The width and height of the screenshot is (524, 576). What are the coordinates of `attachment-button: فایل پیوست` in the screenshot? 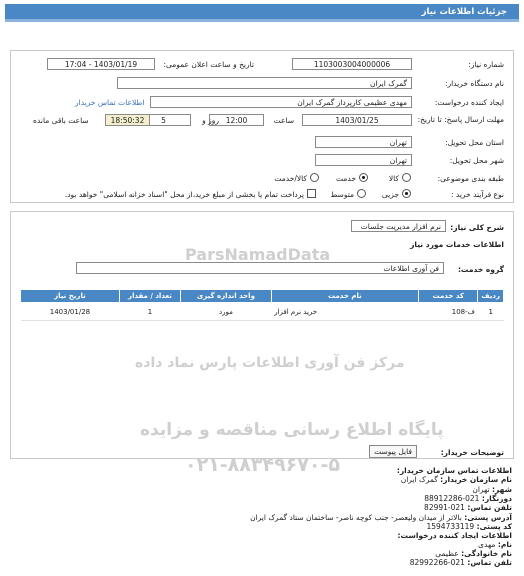 It's located at (393, 451).